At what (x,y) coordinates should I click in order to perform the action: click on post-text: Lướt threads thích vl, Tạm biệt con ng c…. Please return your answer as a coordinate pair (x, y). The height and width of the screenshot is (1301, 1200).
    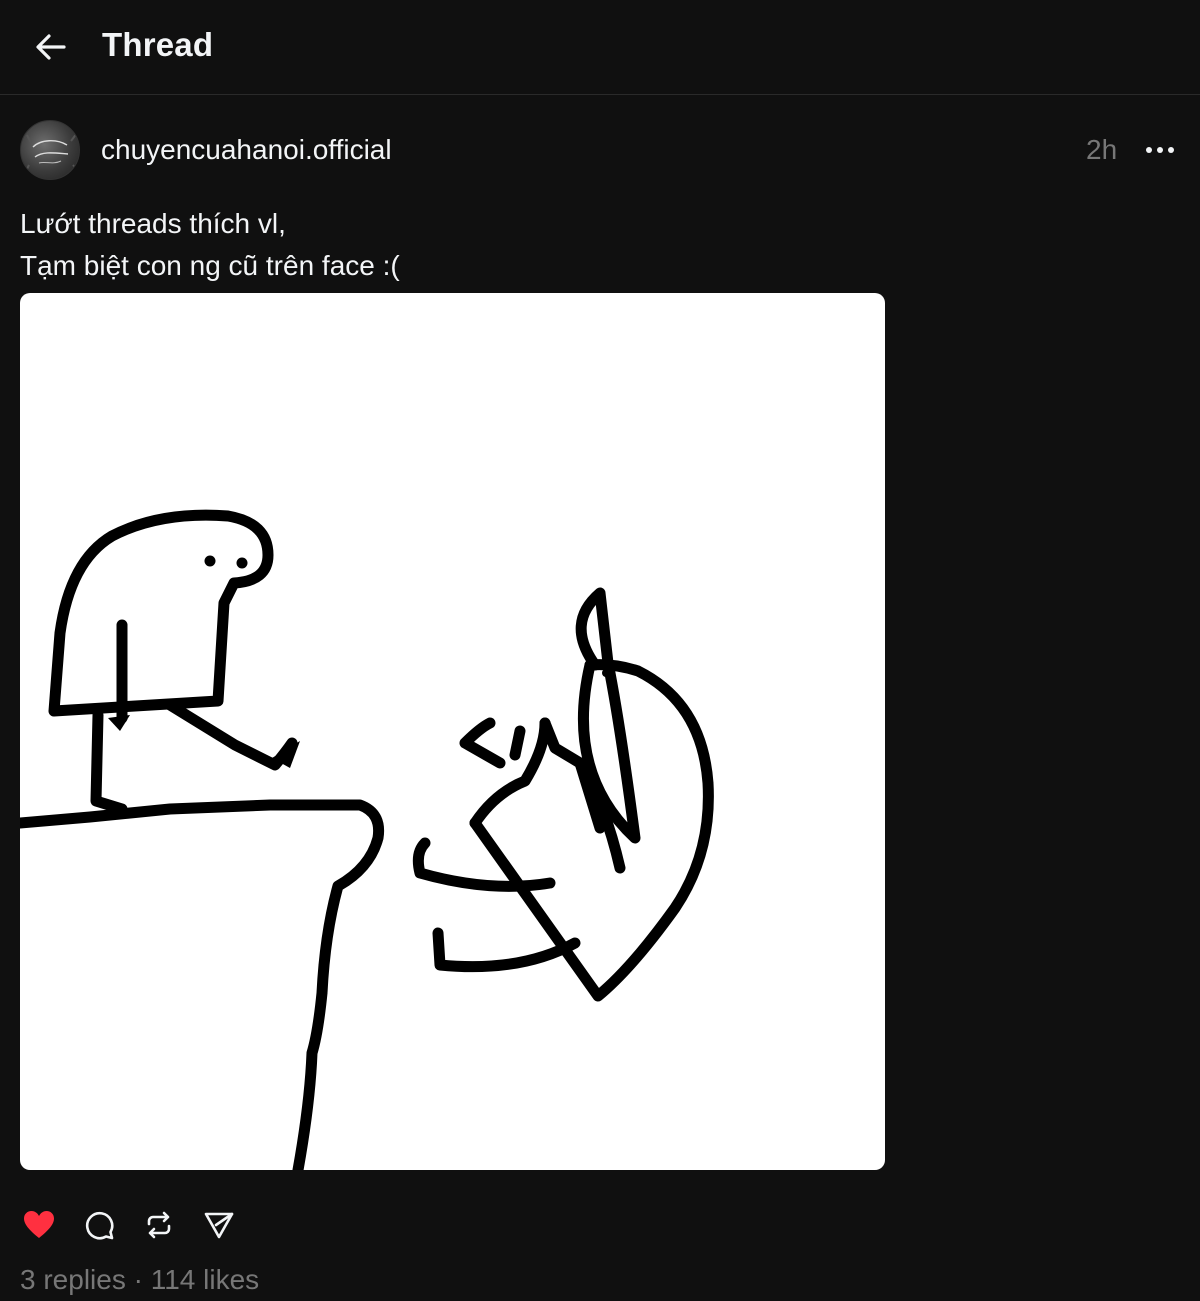
    Looking at the image, I should click on (210, 245).